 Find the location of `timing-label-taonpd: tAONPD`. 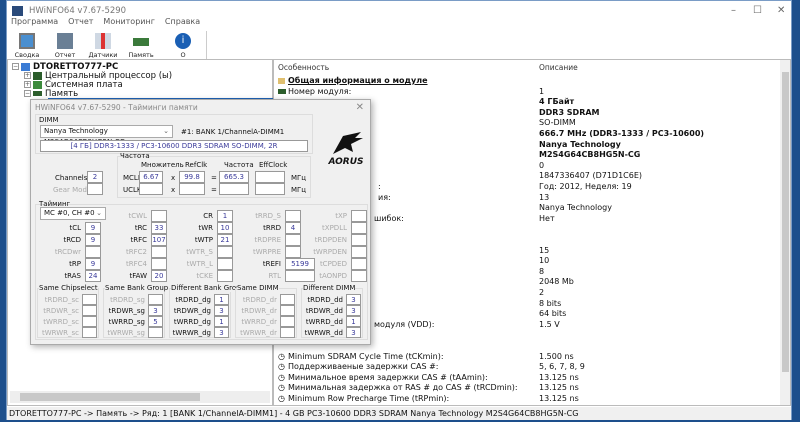

timing-label-taonpd: tAONPD is located at coordinates (333, 276).